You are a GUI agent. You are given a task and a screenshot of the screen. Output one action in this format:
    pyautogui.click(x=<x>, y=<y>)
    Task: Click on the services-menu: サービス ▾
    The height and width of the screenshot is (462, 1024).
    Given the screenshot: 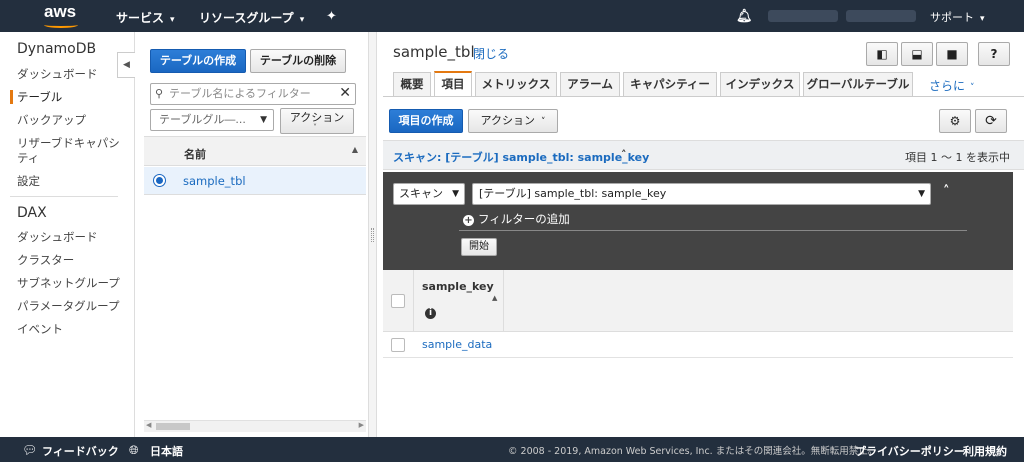 What is the action you would take?
    pyautogui.click(x=145, y=17)
    